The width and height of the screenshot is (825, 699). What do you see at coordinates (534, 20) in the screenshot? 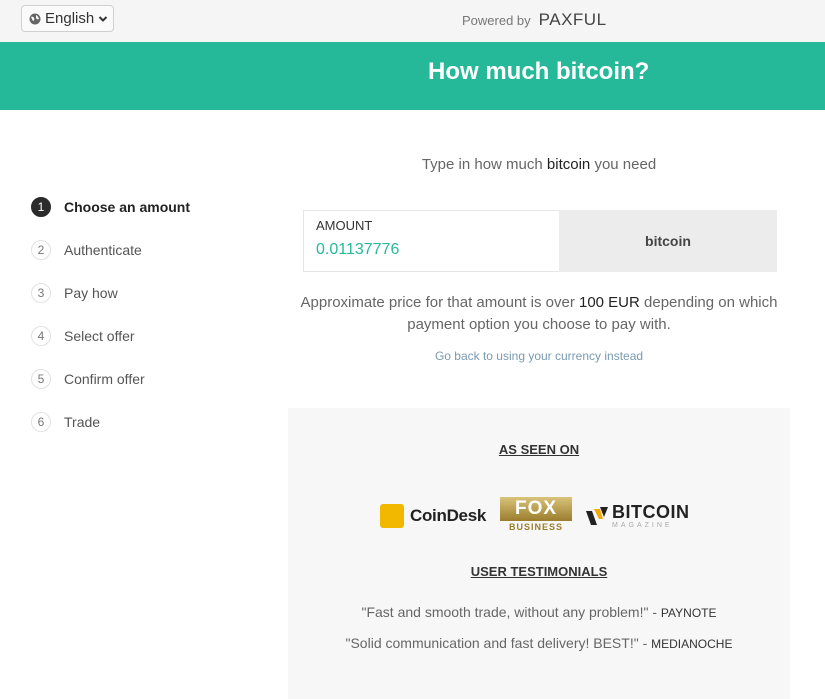
I see `powered-by: Powered by PAXFUL` at bounding box center [534, 20].